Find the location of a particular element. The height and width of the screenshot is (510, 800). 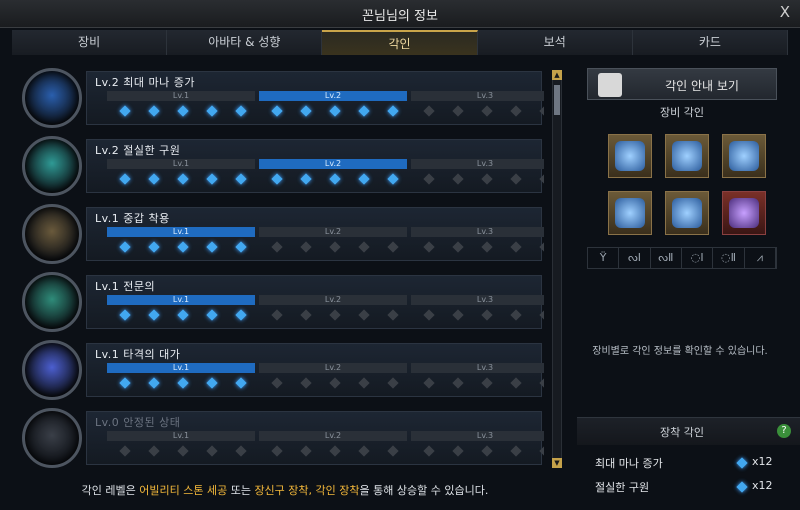

engraving-panel: Lv.1 타격의 대가 Lv.1 Lv.2 Lv.3 is located at coordinates (315, 370).